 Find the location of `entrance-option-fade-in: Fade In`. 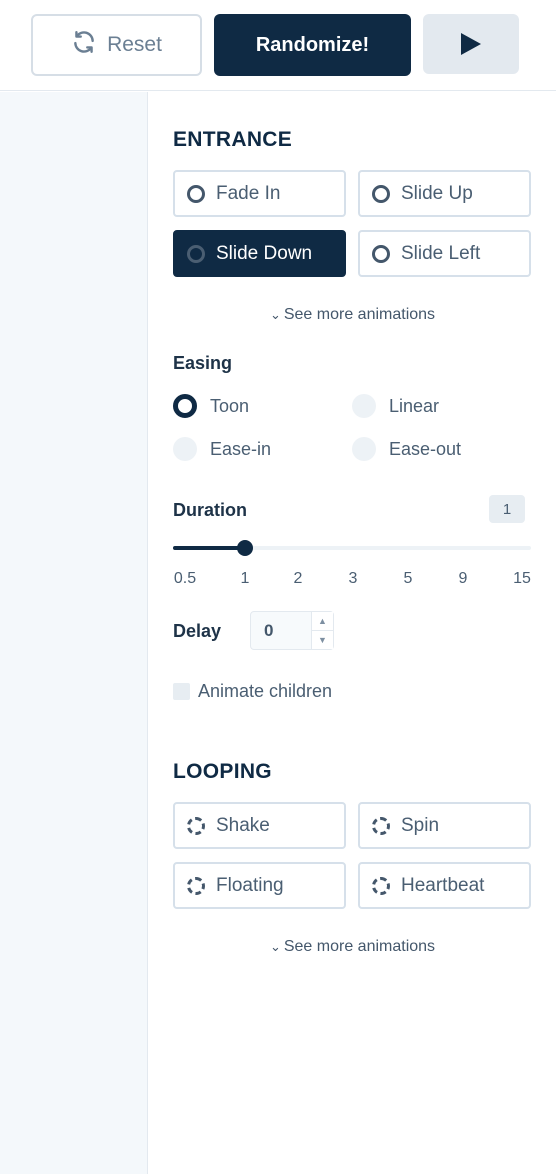

entrance-option-fade-in: Fade In is located at coordinates (259, 193).